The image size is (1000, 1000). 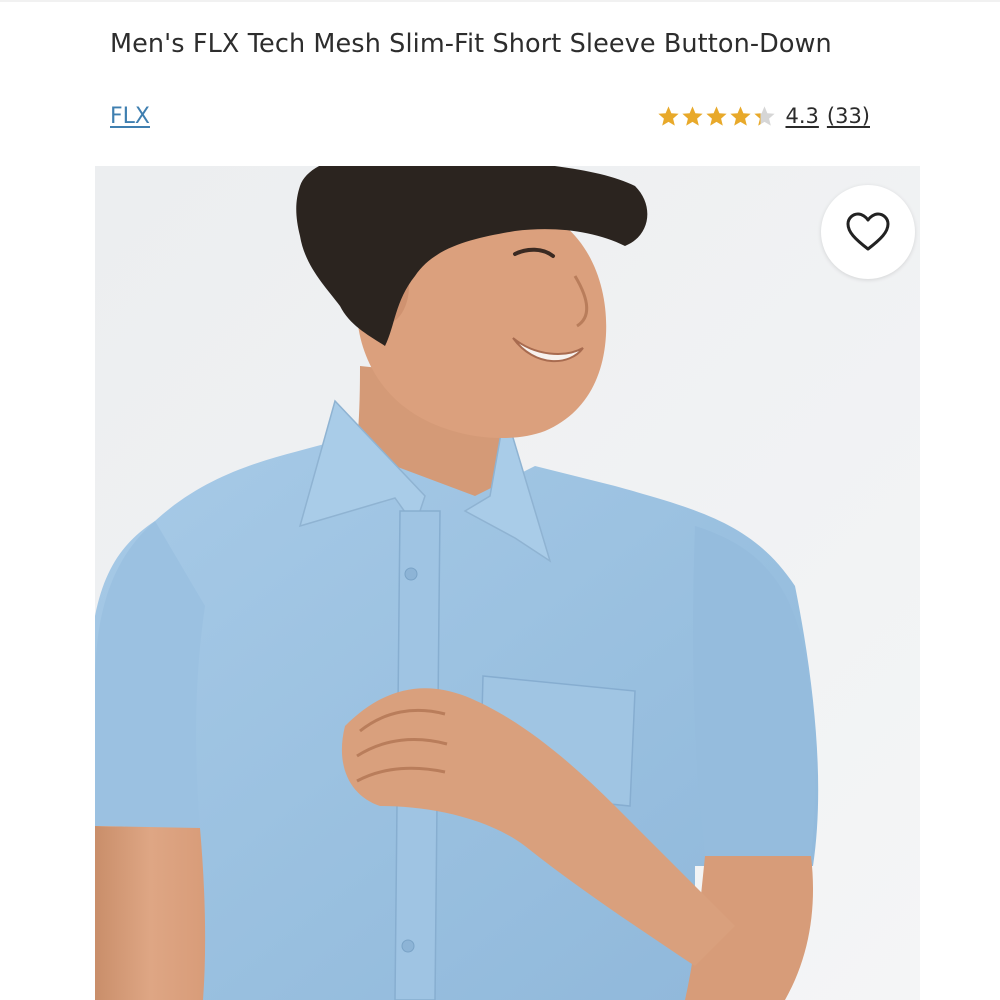 I want to click on rating-stars, so click(x=716, y=116).